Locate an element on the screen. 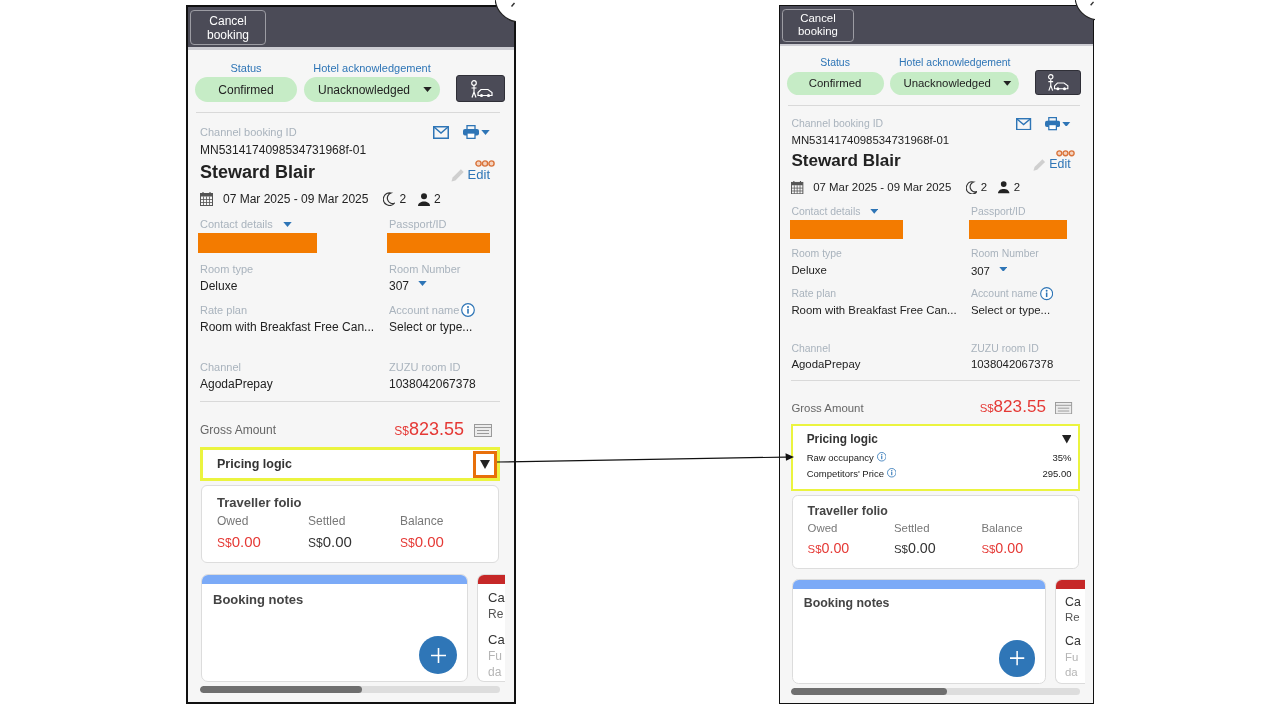  field-label: Channel is located at coordinates (220, 367).